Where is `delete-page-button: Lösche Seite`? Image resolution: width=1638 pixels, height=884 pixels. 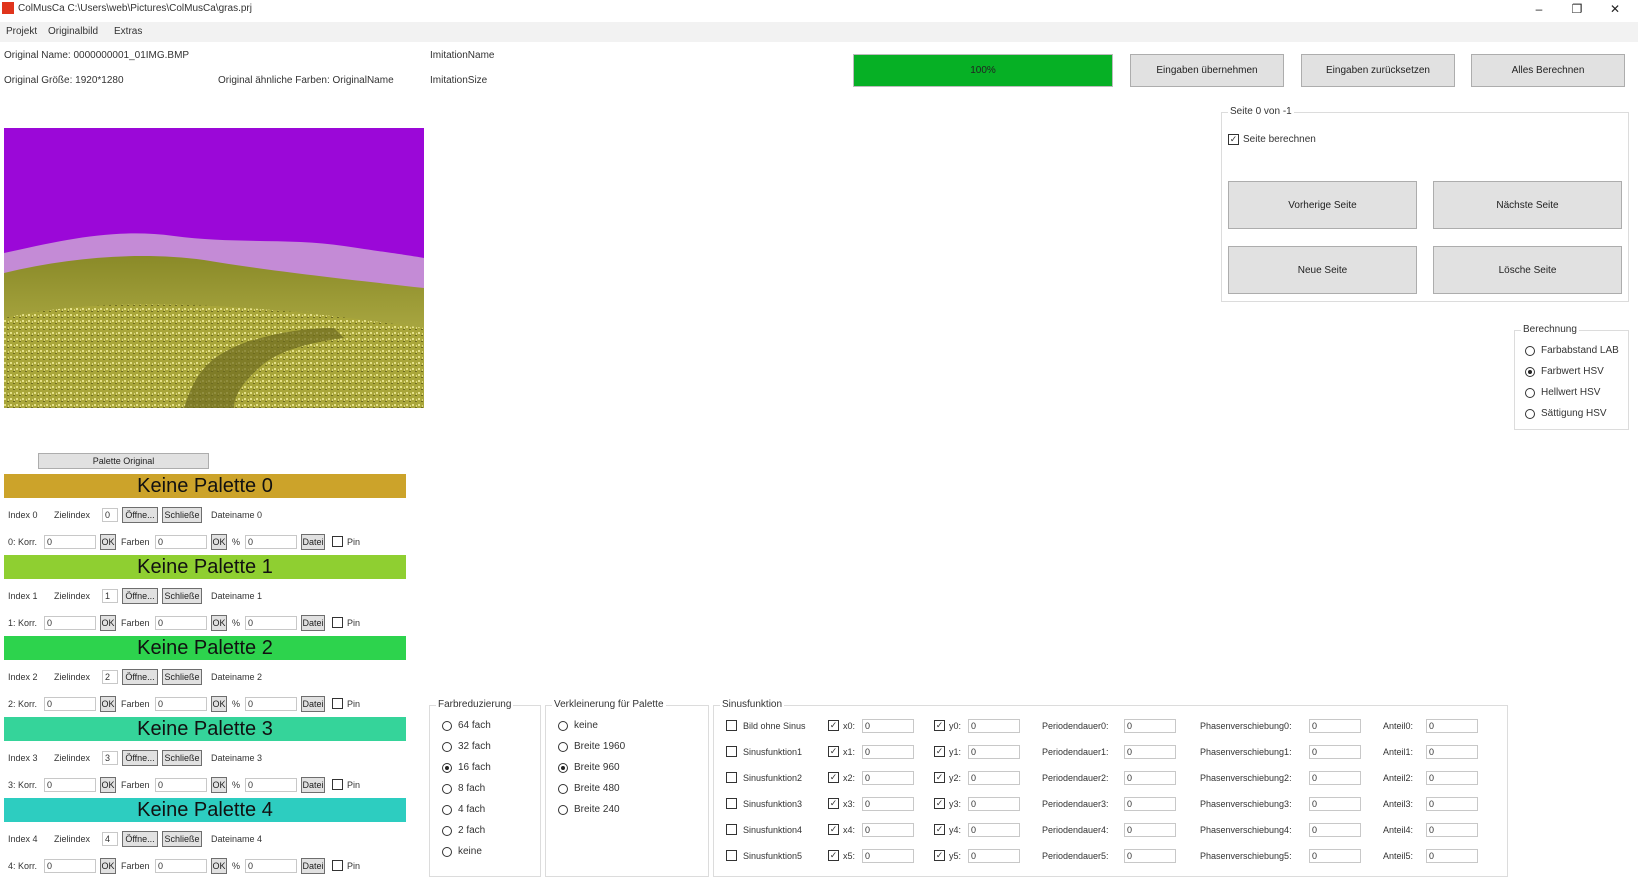
delete-page-button: Lösche Seite is located at coordinates (1527, 270).